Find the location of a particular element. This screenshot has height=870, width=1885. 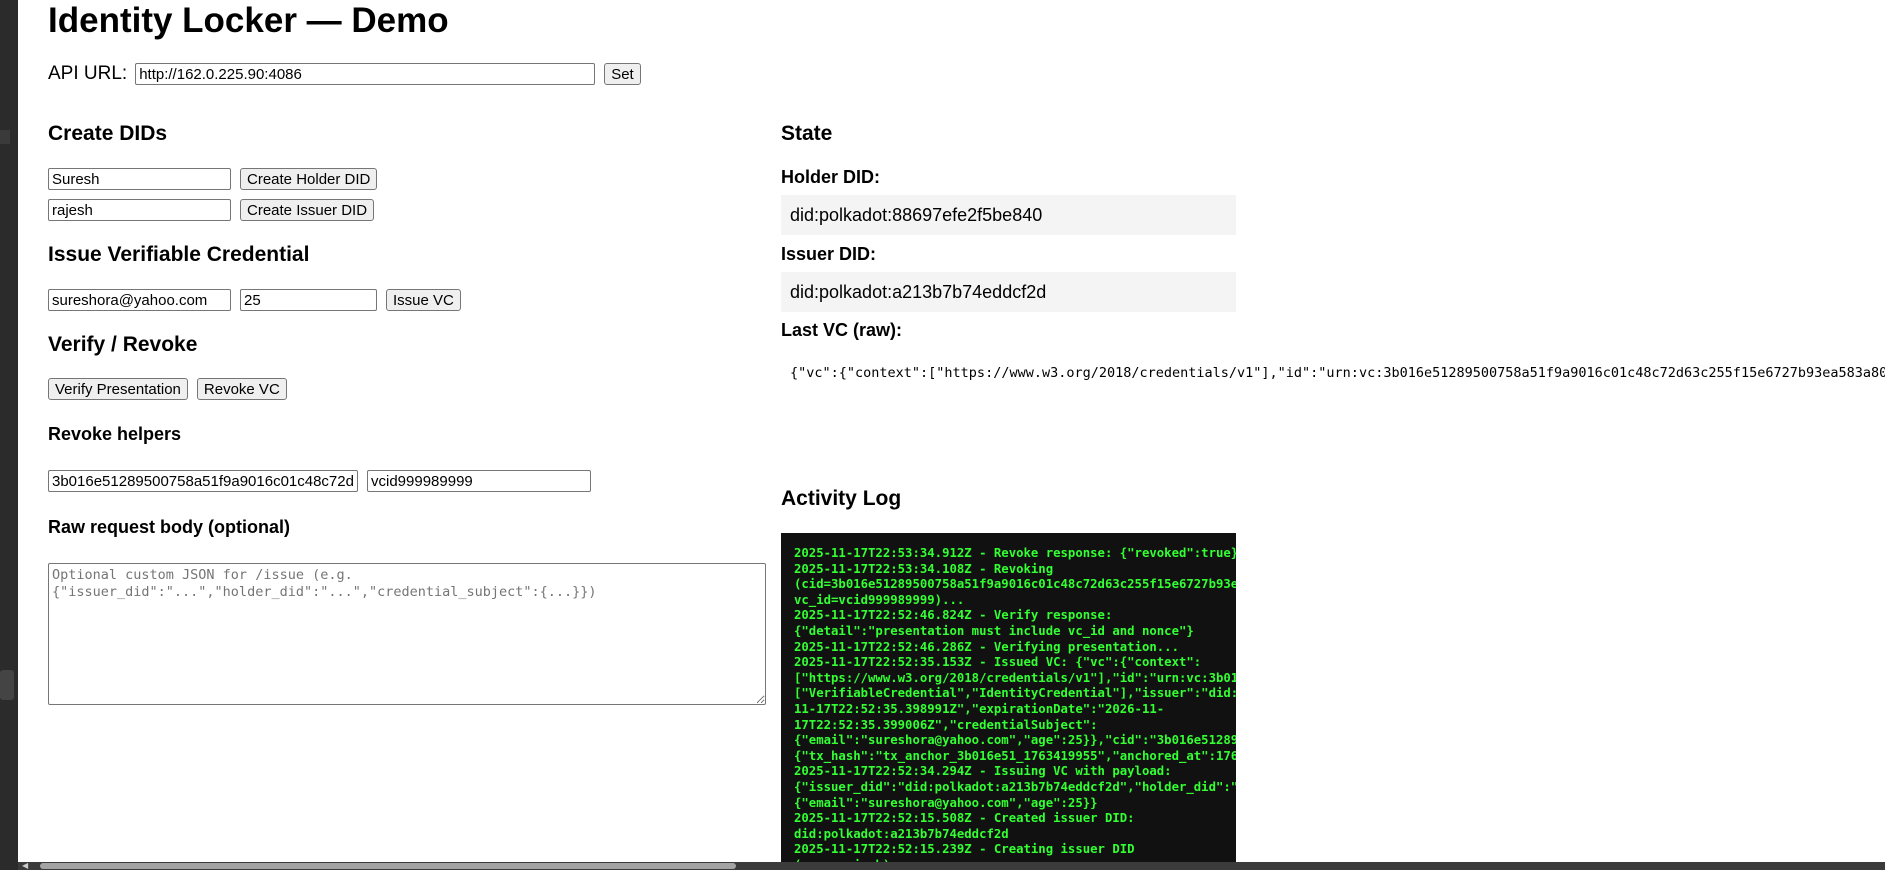

horizontal-scrollbar: ◀ is located at coordinates (951, 866).